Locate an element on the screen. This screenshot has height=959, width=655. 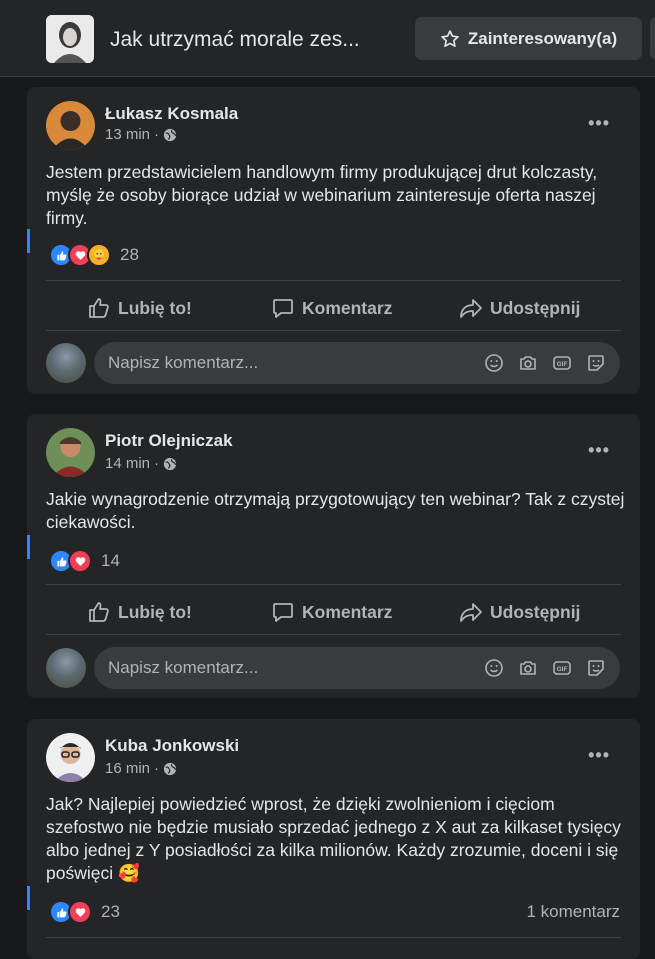
post-meta: 16 min · is located at coordinates (141, 768).